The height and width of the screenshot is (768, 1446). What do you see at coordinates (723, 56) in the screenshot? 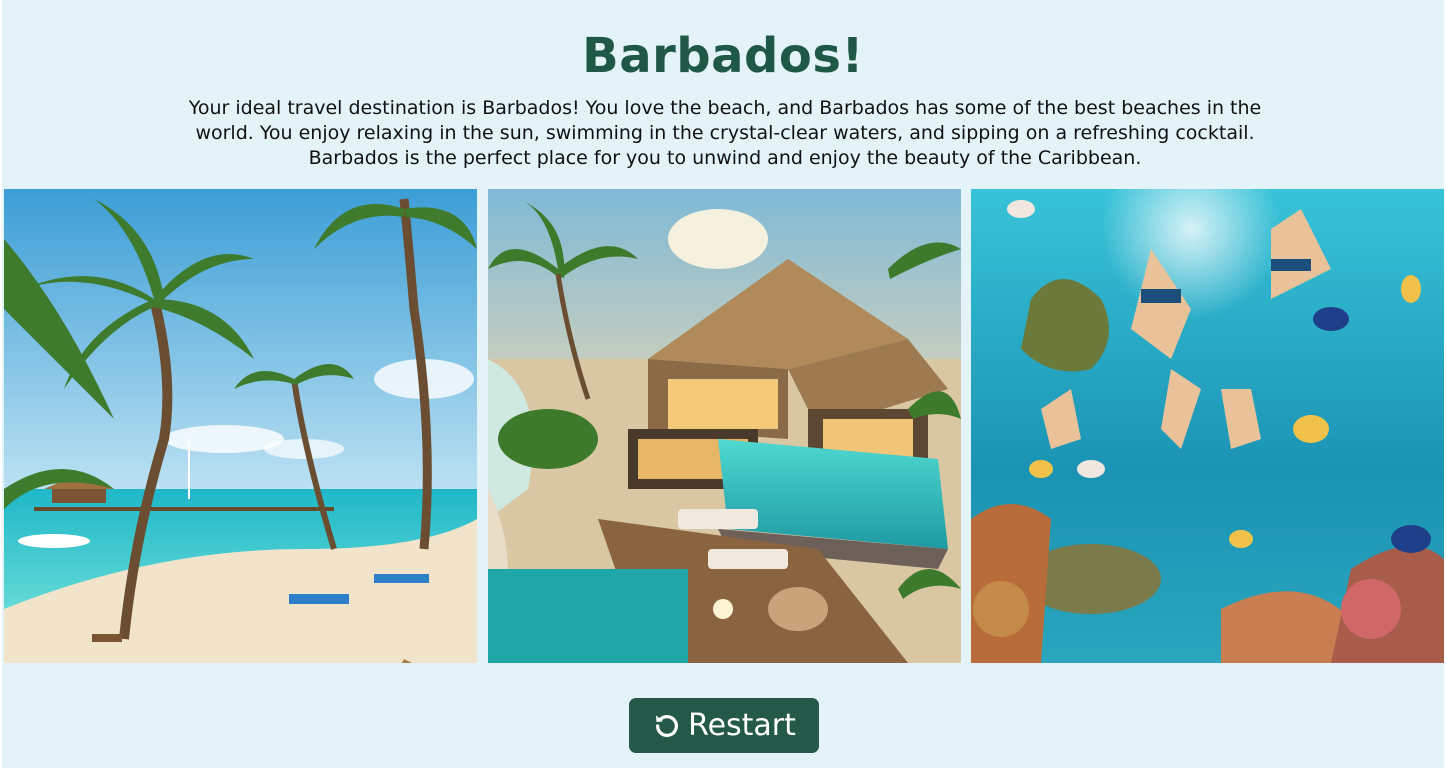
I see `page-title: Barbados!` at bounding box center [723, 56].